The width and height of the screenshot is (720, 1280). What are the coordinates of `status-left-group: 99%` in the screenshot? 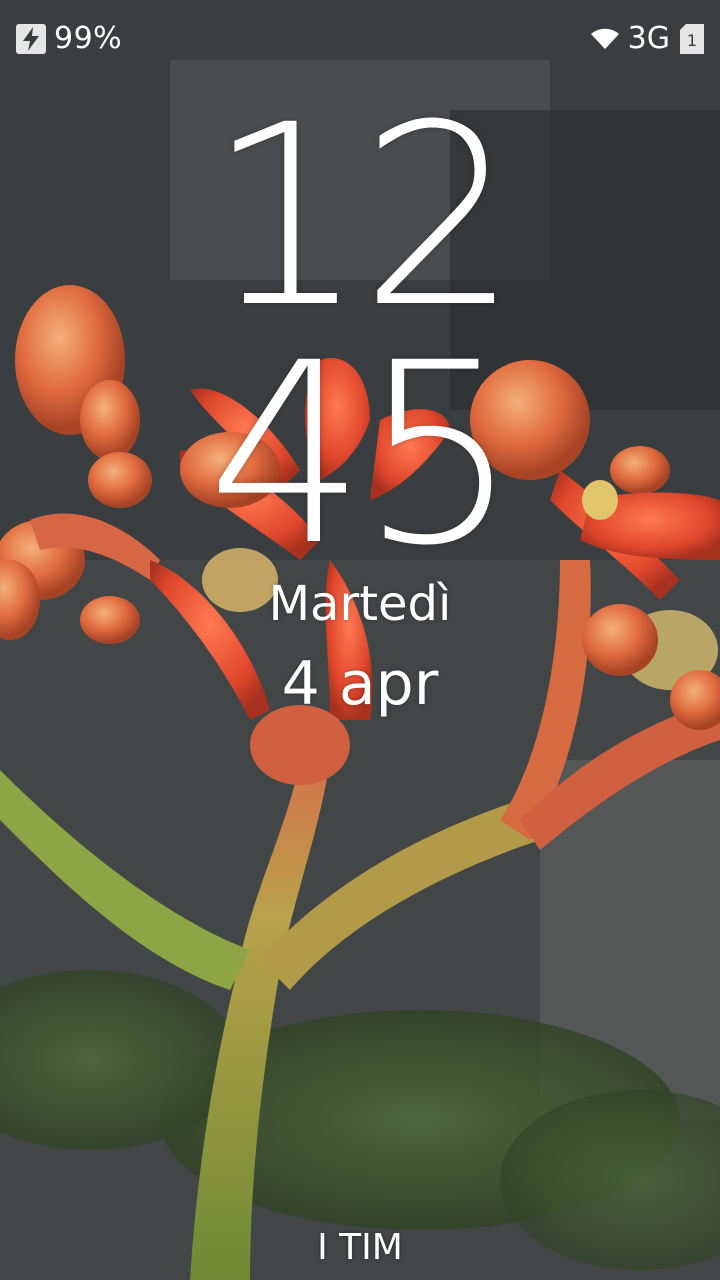 It's located at (69, 39).